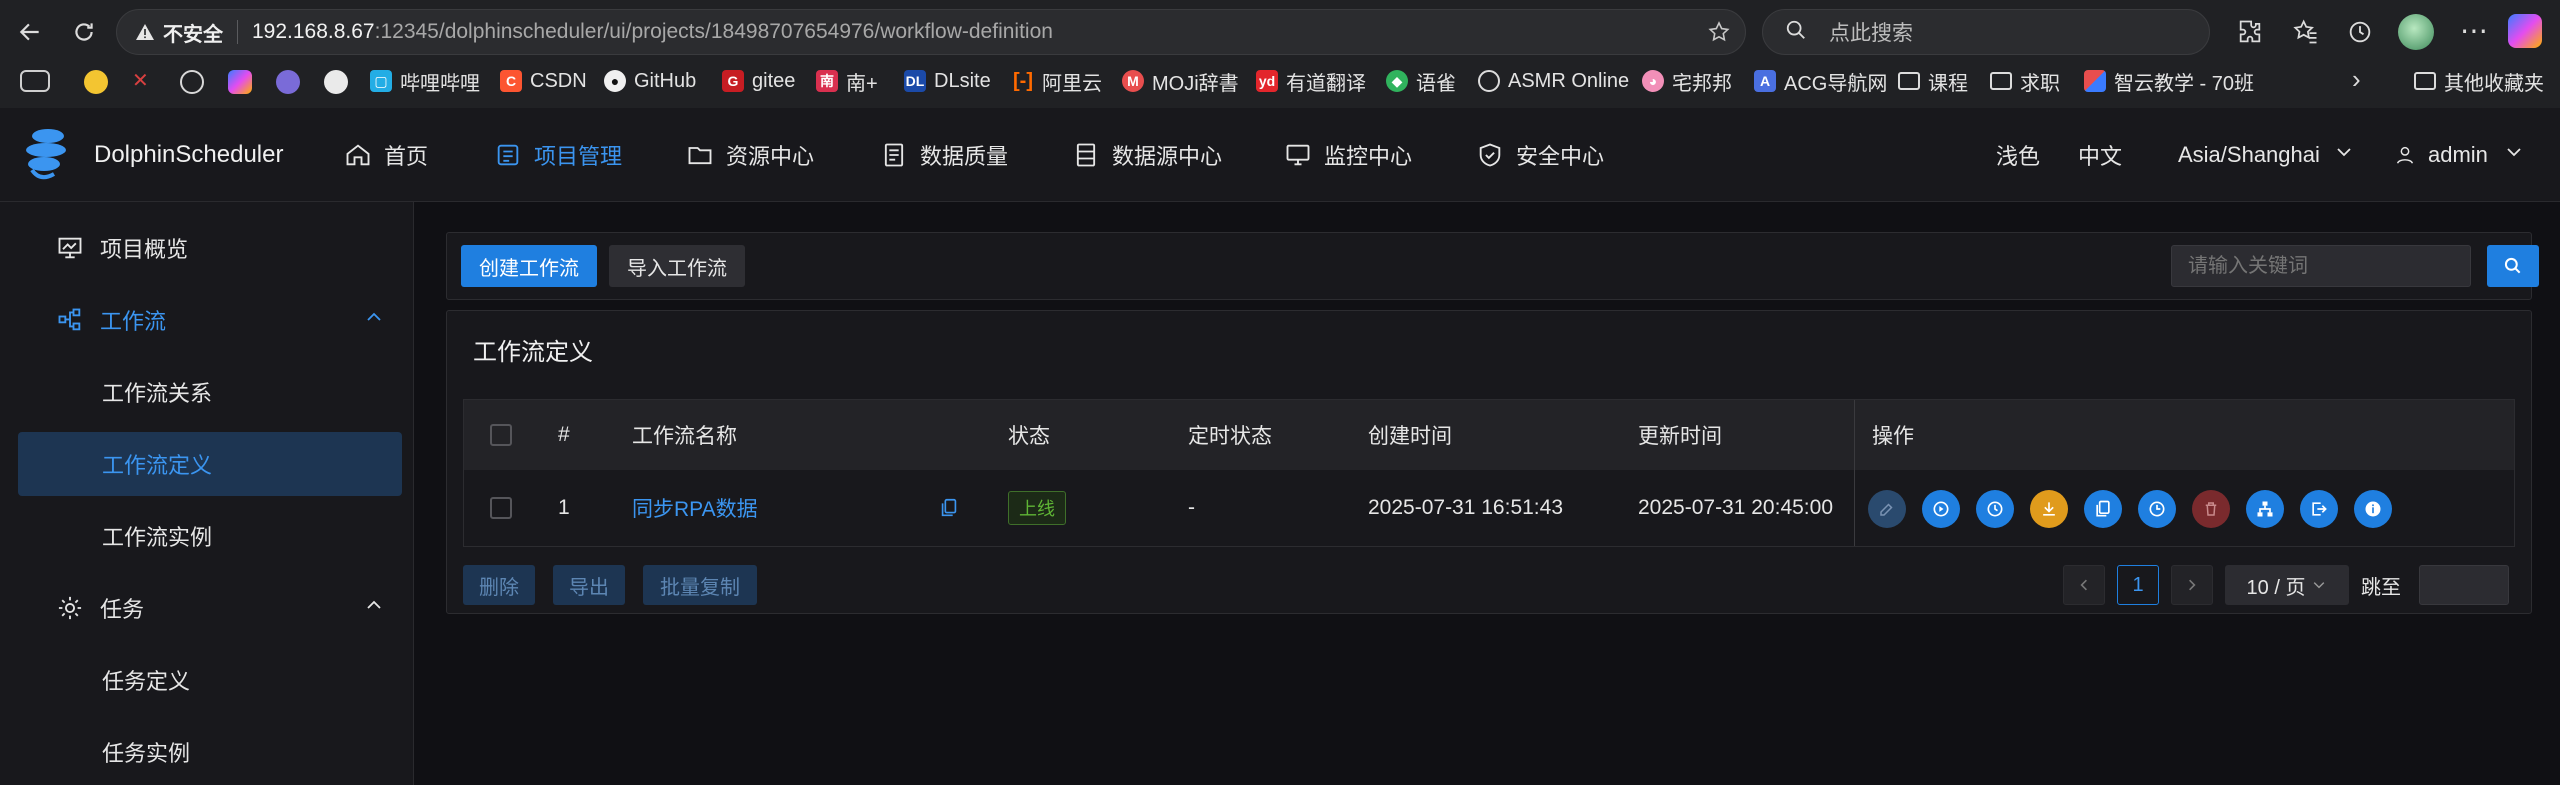 This screenshot has width=2560, height=785. I want to click on bookmark-youdao: yd 有道翻译, so click(1311, 81).